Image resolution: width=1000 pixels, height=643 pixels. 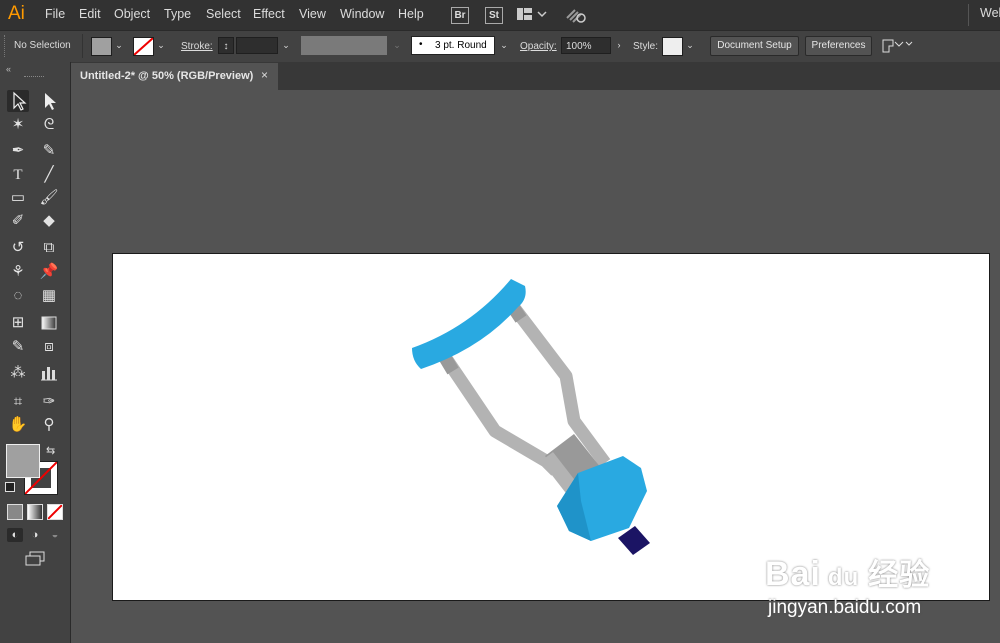 What do you see at coordinates (49, 151) in the screenshot?
I see `curvature-tool-icon: ✎` at bounding box center [49, 151].